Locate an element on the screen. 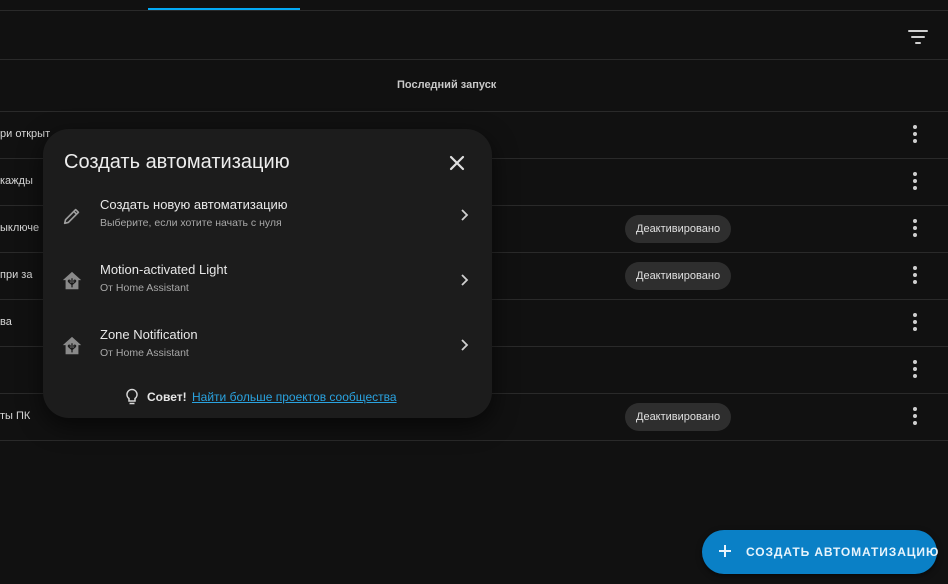 The image size is (948, 584). community-blueprints-link: Найти больше проектов сообщества is located at coordinates (294, 397).